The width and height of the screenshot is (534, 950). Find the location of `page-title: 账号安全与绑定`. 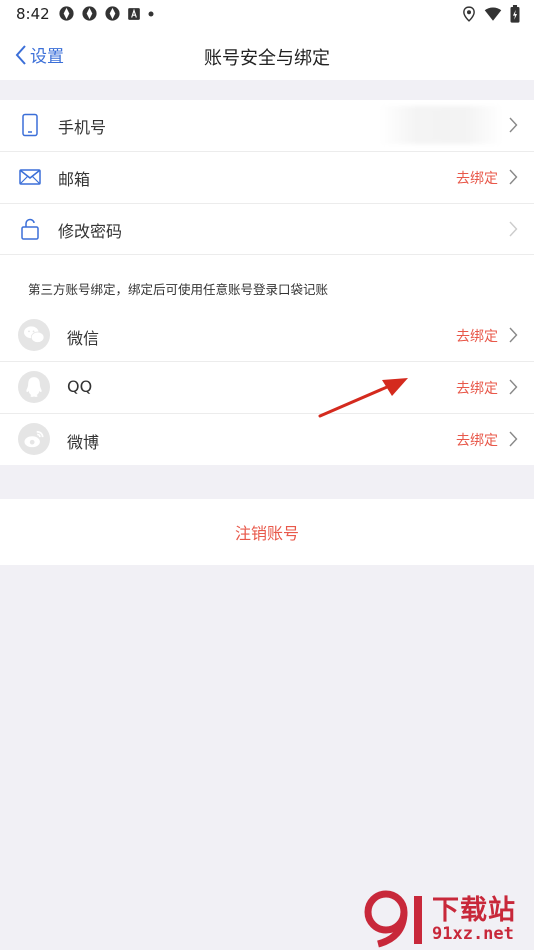

page-title: 账号安全与绑定 is located at coordinates (267, 58).